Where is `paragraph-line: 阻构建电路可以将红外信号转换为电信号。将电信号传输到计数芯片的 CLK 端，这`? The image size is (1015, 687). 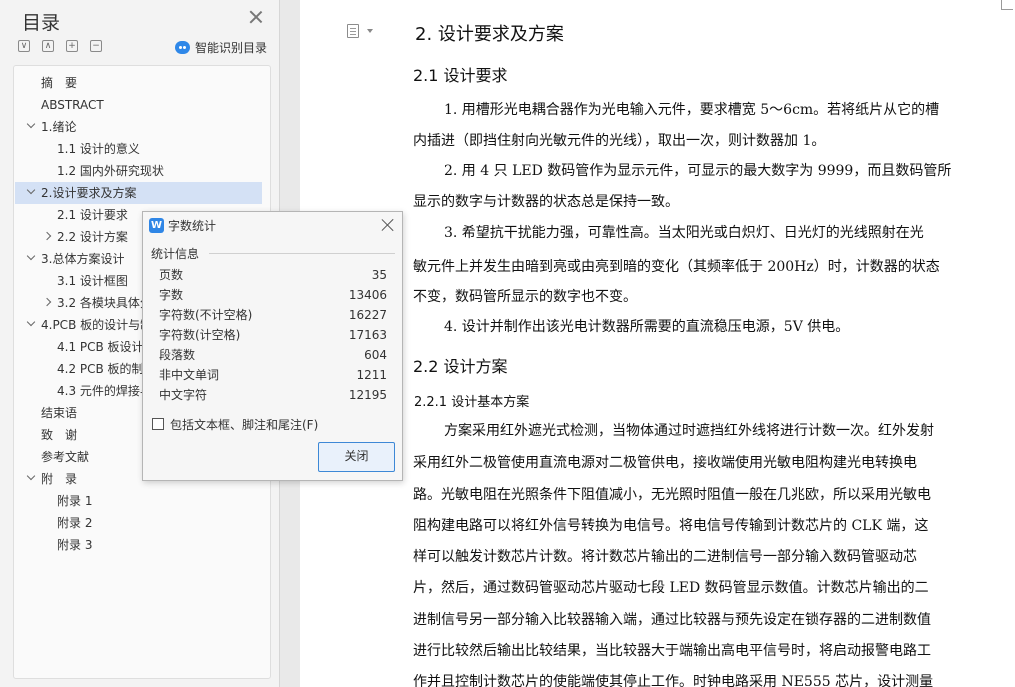
paragraph-line: 阻构建电路可以将红外信号转换为电信号。将电信号传输到计数芯片的 CLK 端，这 is located at coordinates (671, 526).